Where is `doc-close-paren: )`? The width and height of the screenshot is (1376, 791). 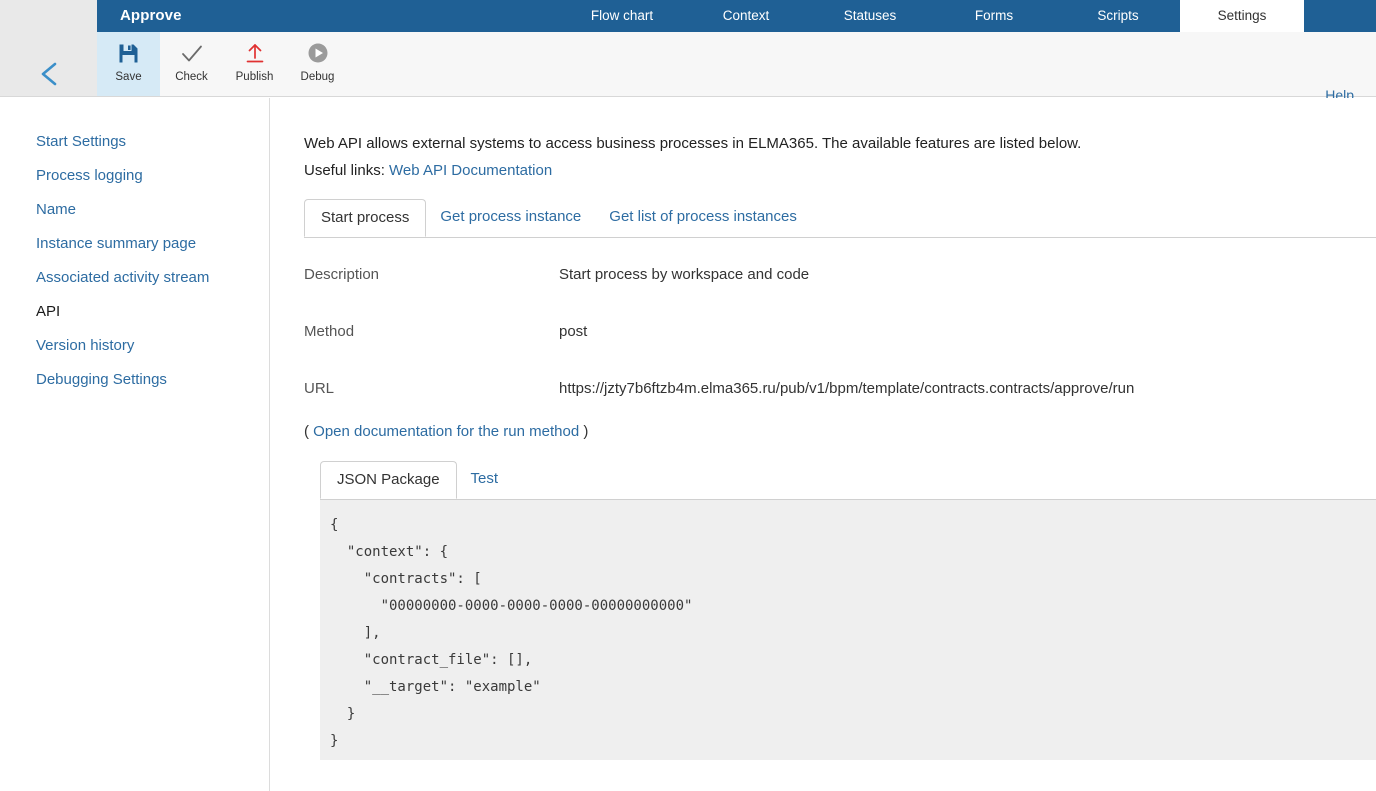
doc-close-paren: ) is located at coordinates (584, 431).